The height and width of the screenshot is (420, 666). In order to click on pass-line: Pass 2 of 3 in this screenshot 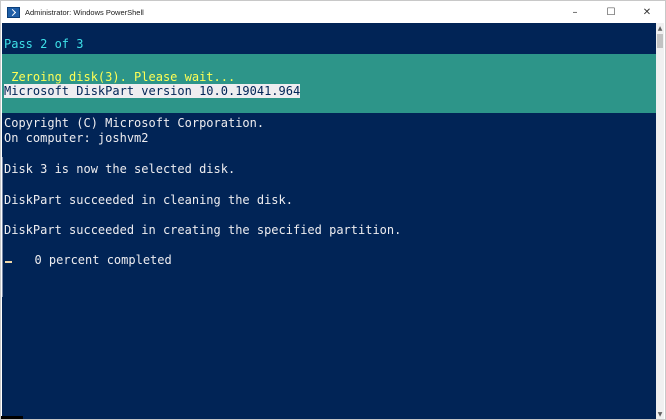, I will do `click(44, 44)`.